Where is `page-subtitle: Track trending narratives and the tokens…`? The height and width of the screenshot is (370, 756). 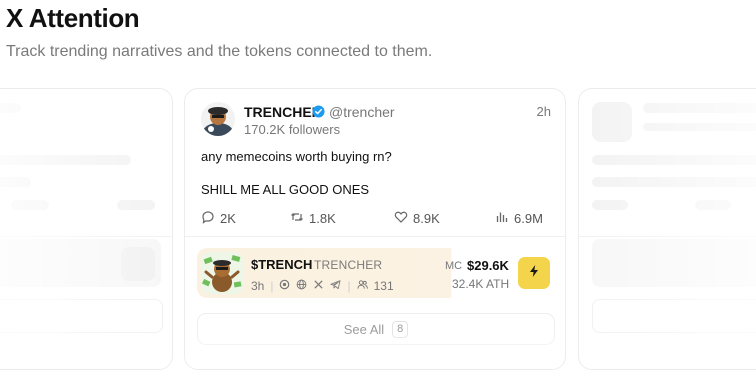
page-subtitle: Track trending narratives and the tokens… is located at coordinates (219, 51).